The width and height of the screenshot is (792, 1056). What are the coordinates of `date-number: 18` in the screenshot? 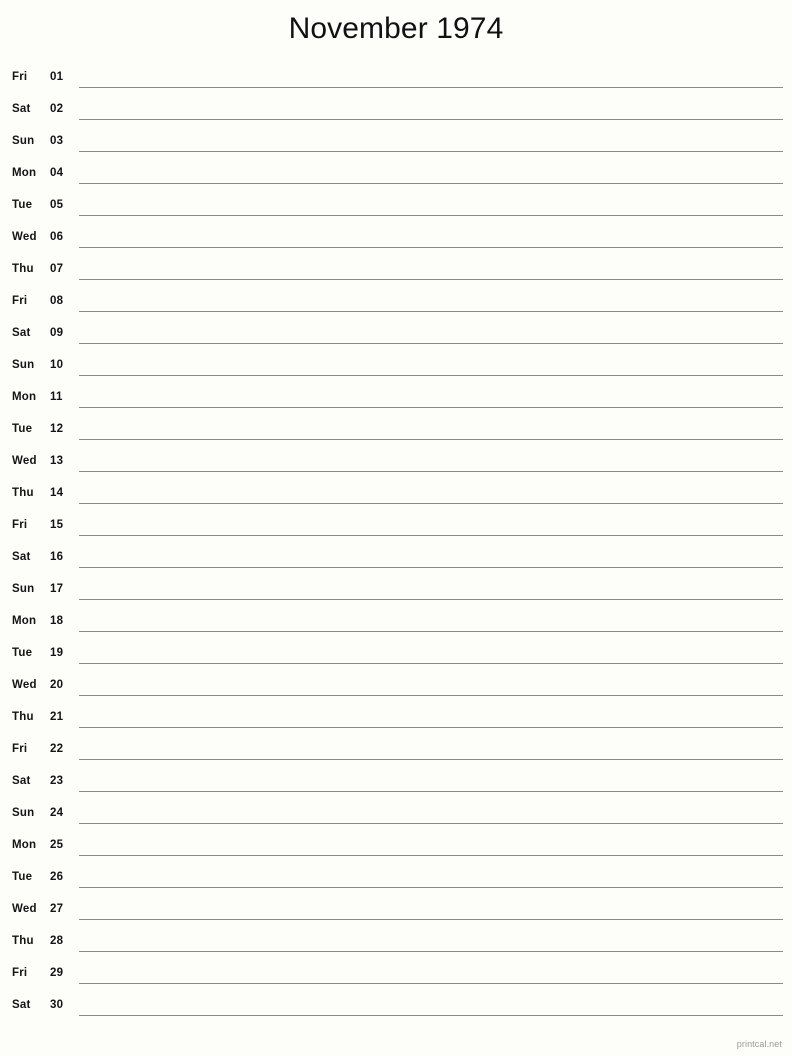 It's located at (57, 621).